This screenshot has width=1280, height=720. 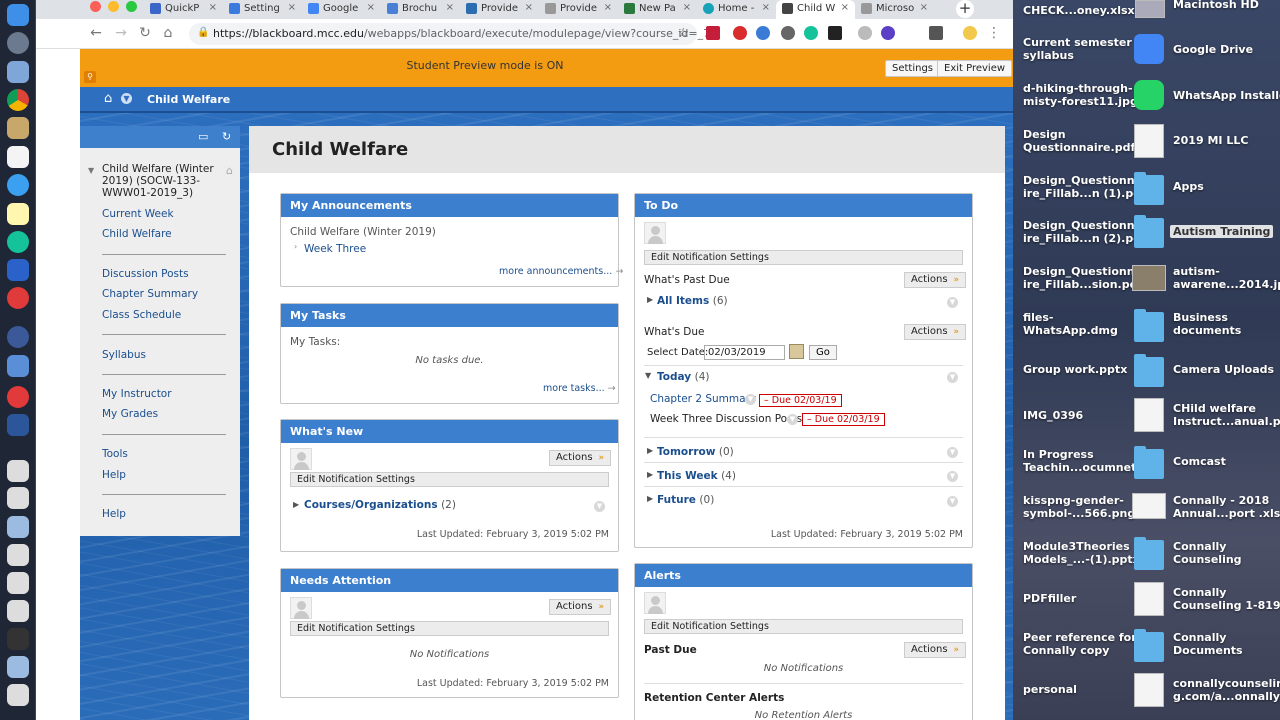 I want to click on course-home-icon: ⌂, so click(x=229, y=170).